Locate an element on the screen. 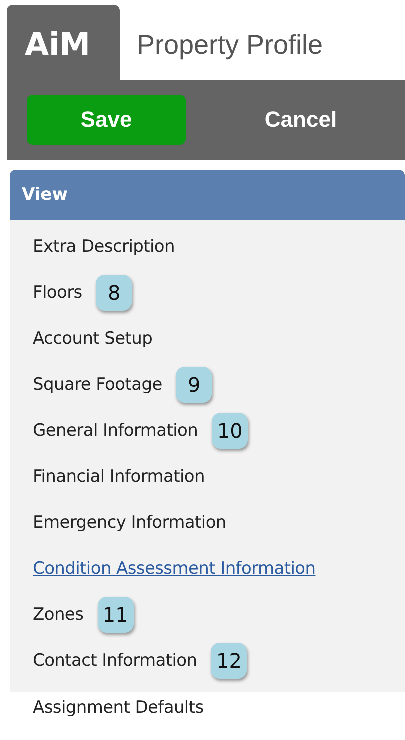 This screenshot has height=740, width=405. page-title: Property Profile is located at coordinates (230, 45).